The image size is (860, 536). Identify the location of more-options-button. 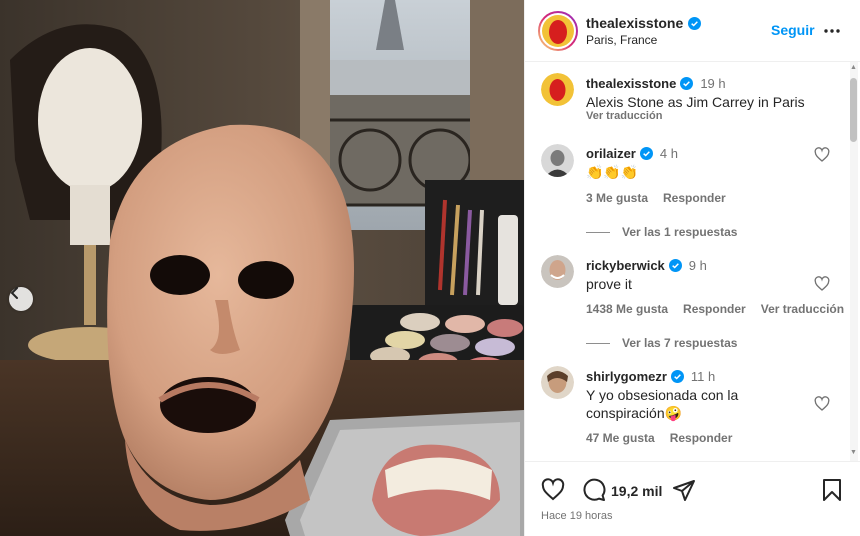
(832, 32).